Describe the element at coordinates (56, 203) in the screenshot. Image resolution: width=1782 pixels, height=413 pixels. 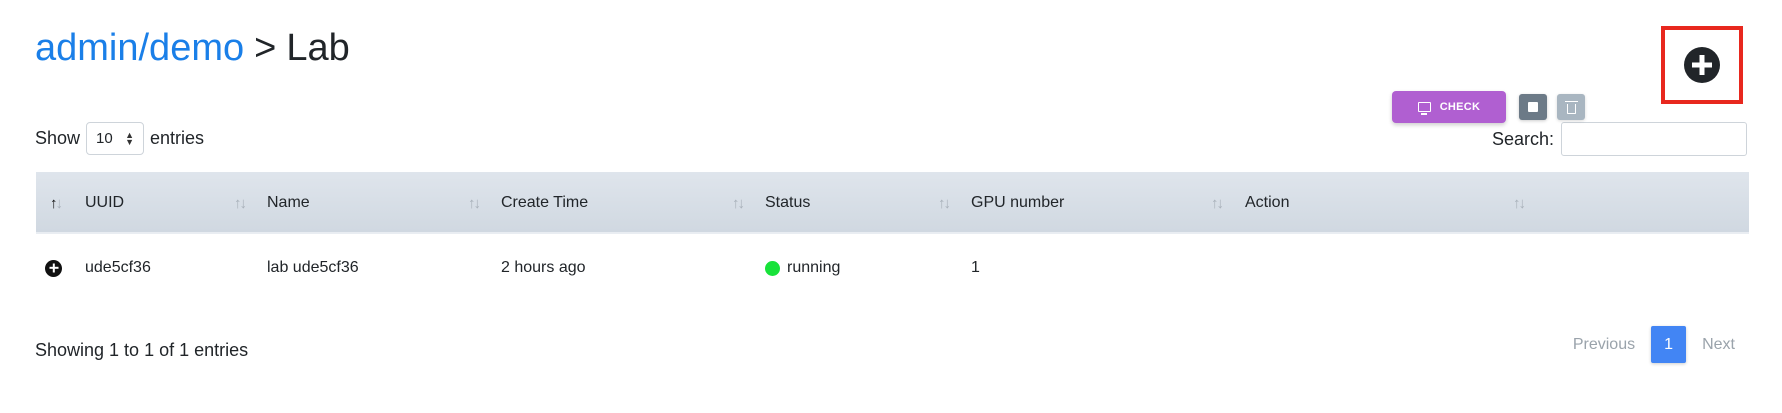
I see `expand-column-sort-icon: ↑ ↓` at that location.